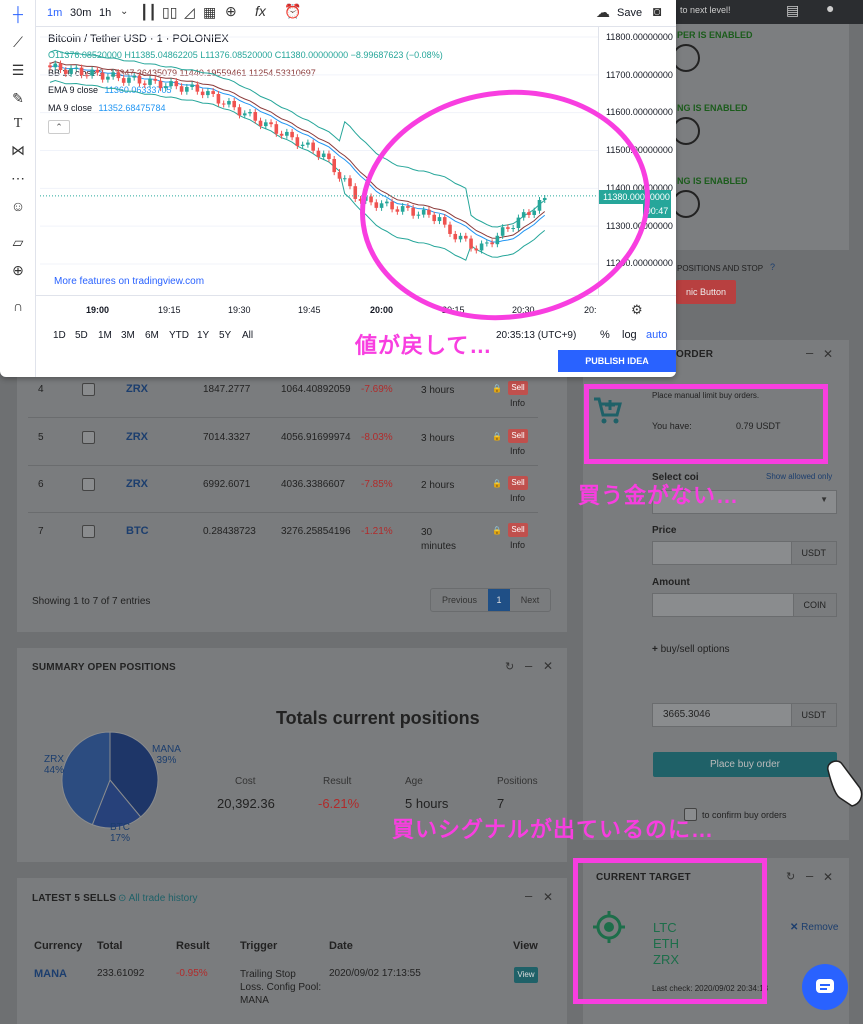  Describe the element at coordinates (247, 335) in the screenshot. I see `range-all: All` at that location.